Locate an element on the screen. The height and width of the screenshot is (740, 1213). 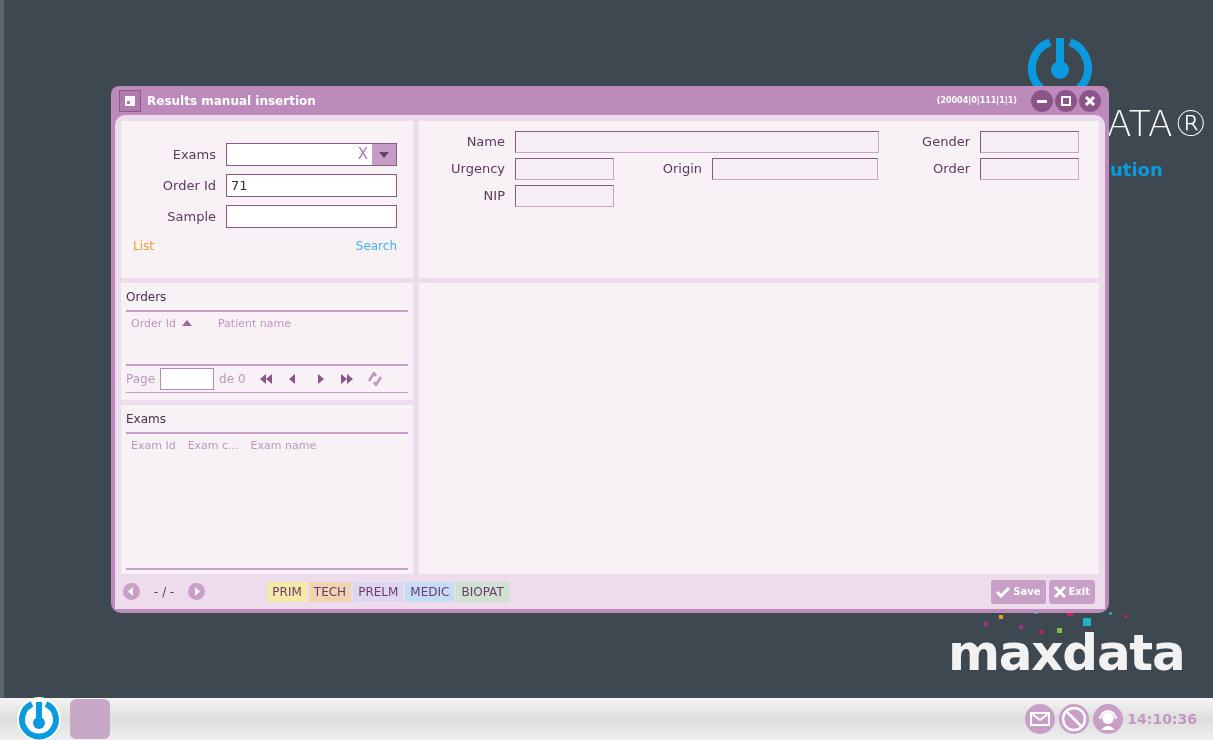
search-link: Search is located at coordinates (376, 246).